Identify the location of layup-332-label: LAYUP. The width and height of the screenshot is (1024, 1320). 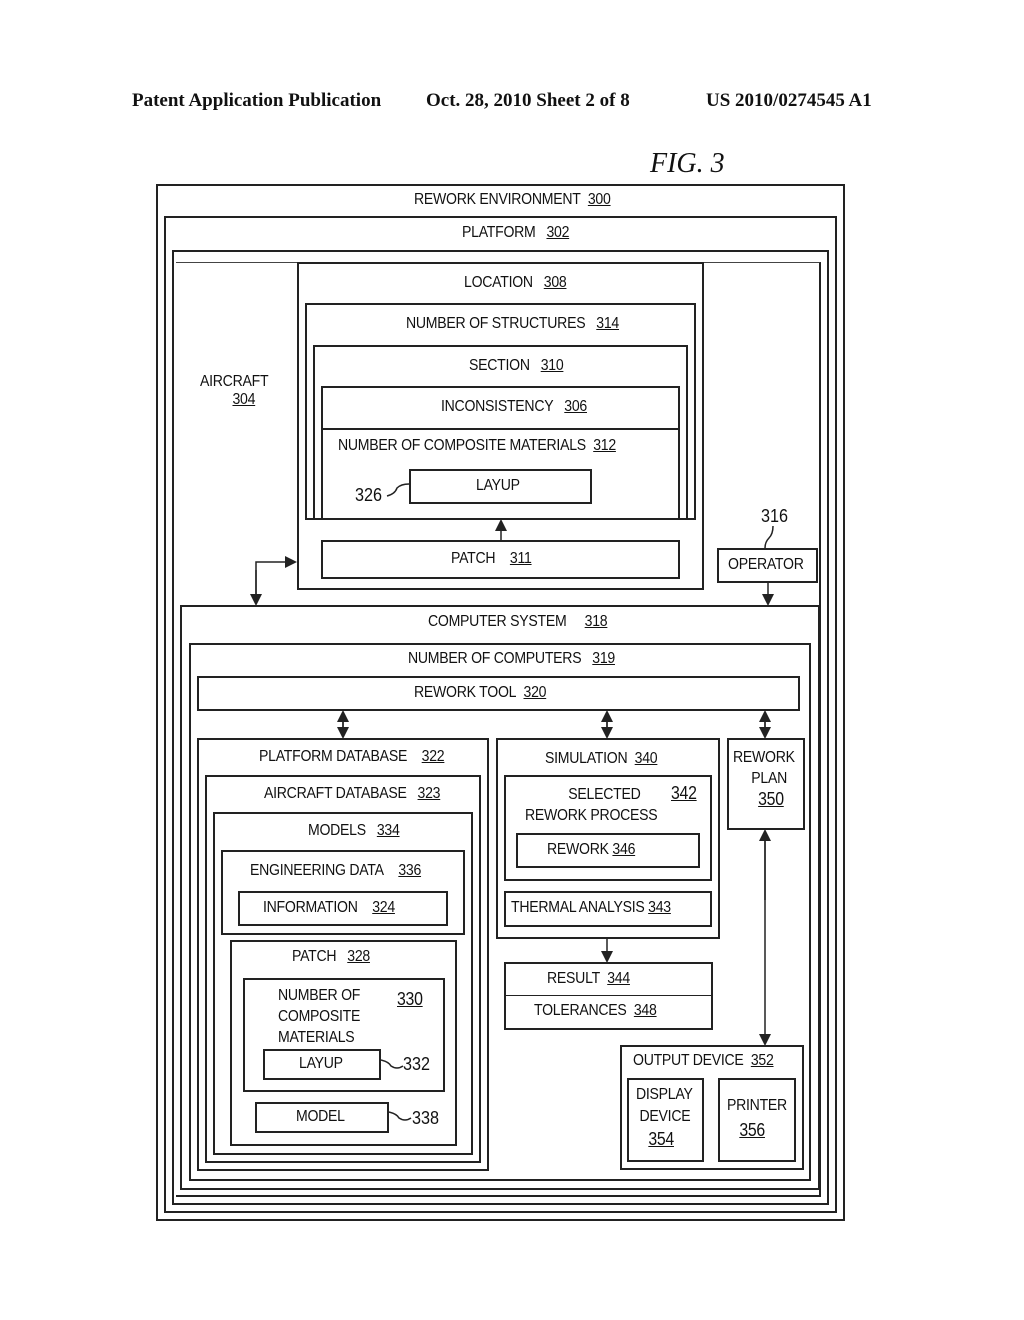
(321, 1063).